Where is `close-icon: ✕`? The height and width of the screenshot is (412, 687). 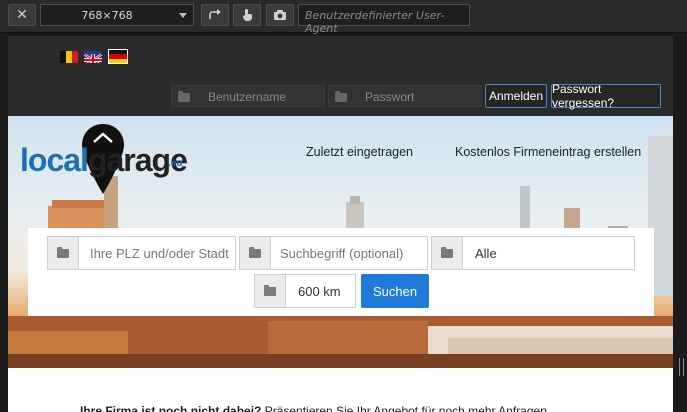 close-icon: ✕ is located at coordinates (22, 15).